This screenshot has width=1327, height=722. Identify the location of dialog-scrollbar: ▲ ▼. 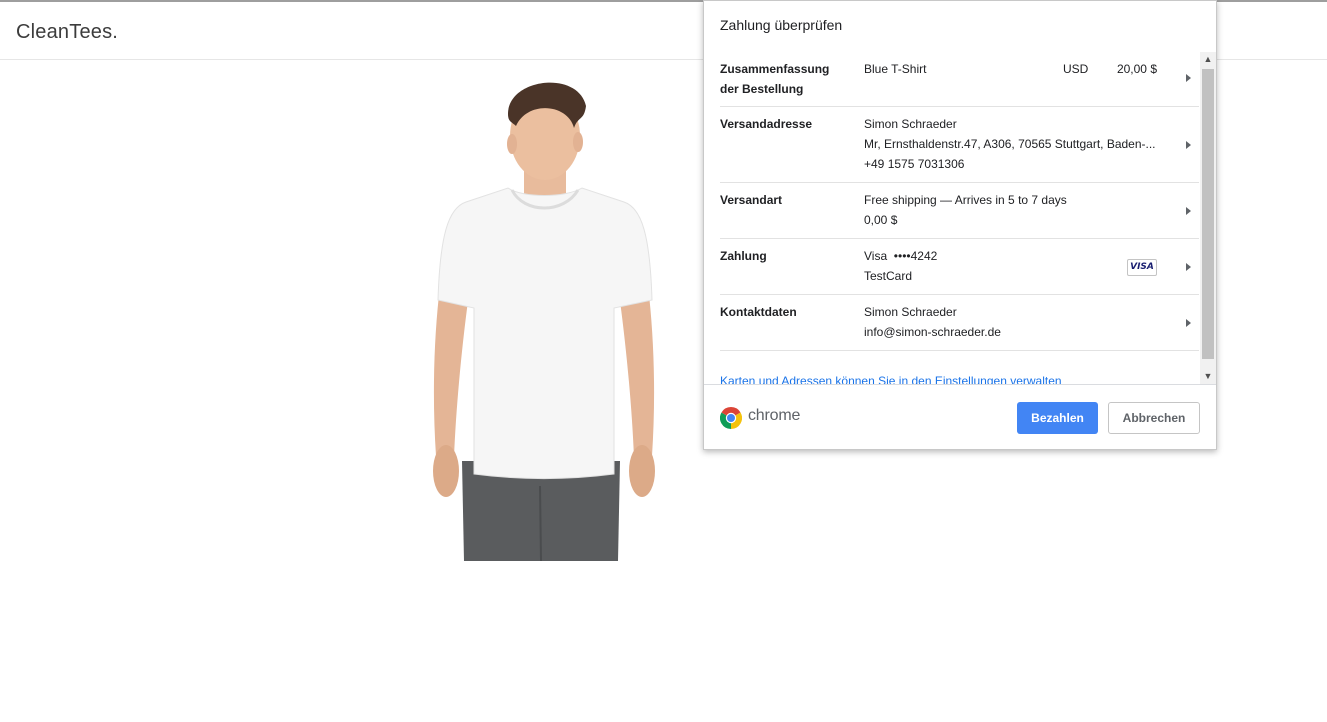
(1208, 218).